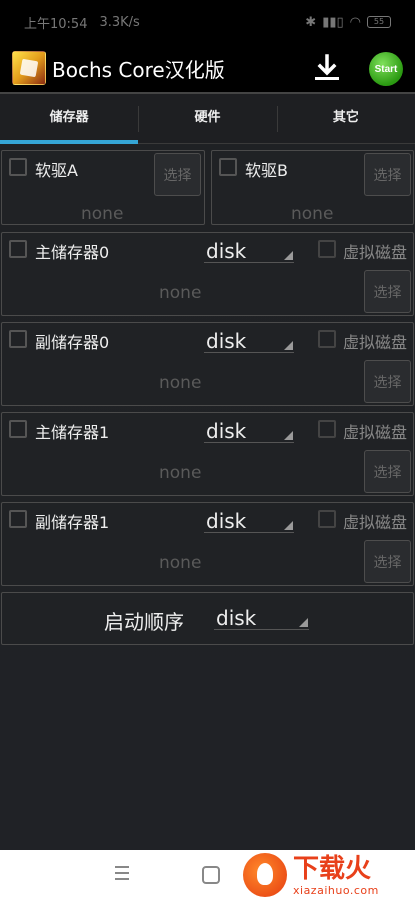  Describe the element at coordinates (311, 22) in the screenshot. I see `bluetooth-icon: ✱` at that location.